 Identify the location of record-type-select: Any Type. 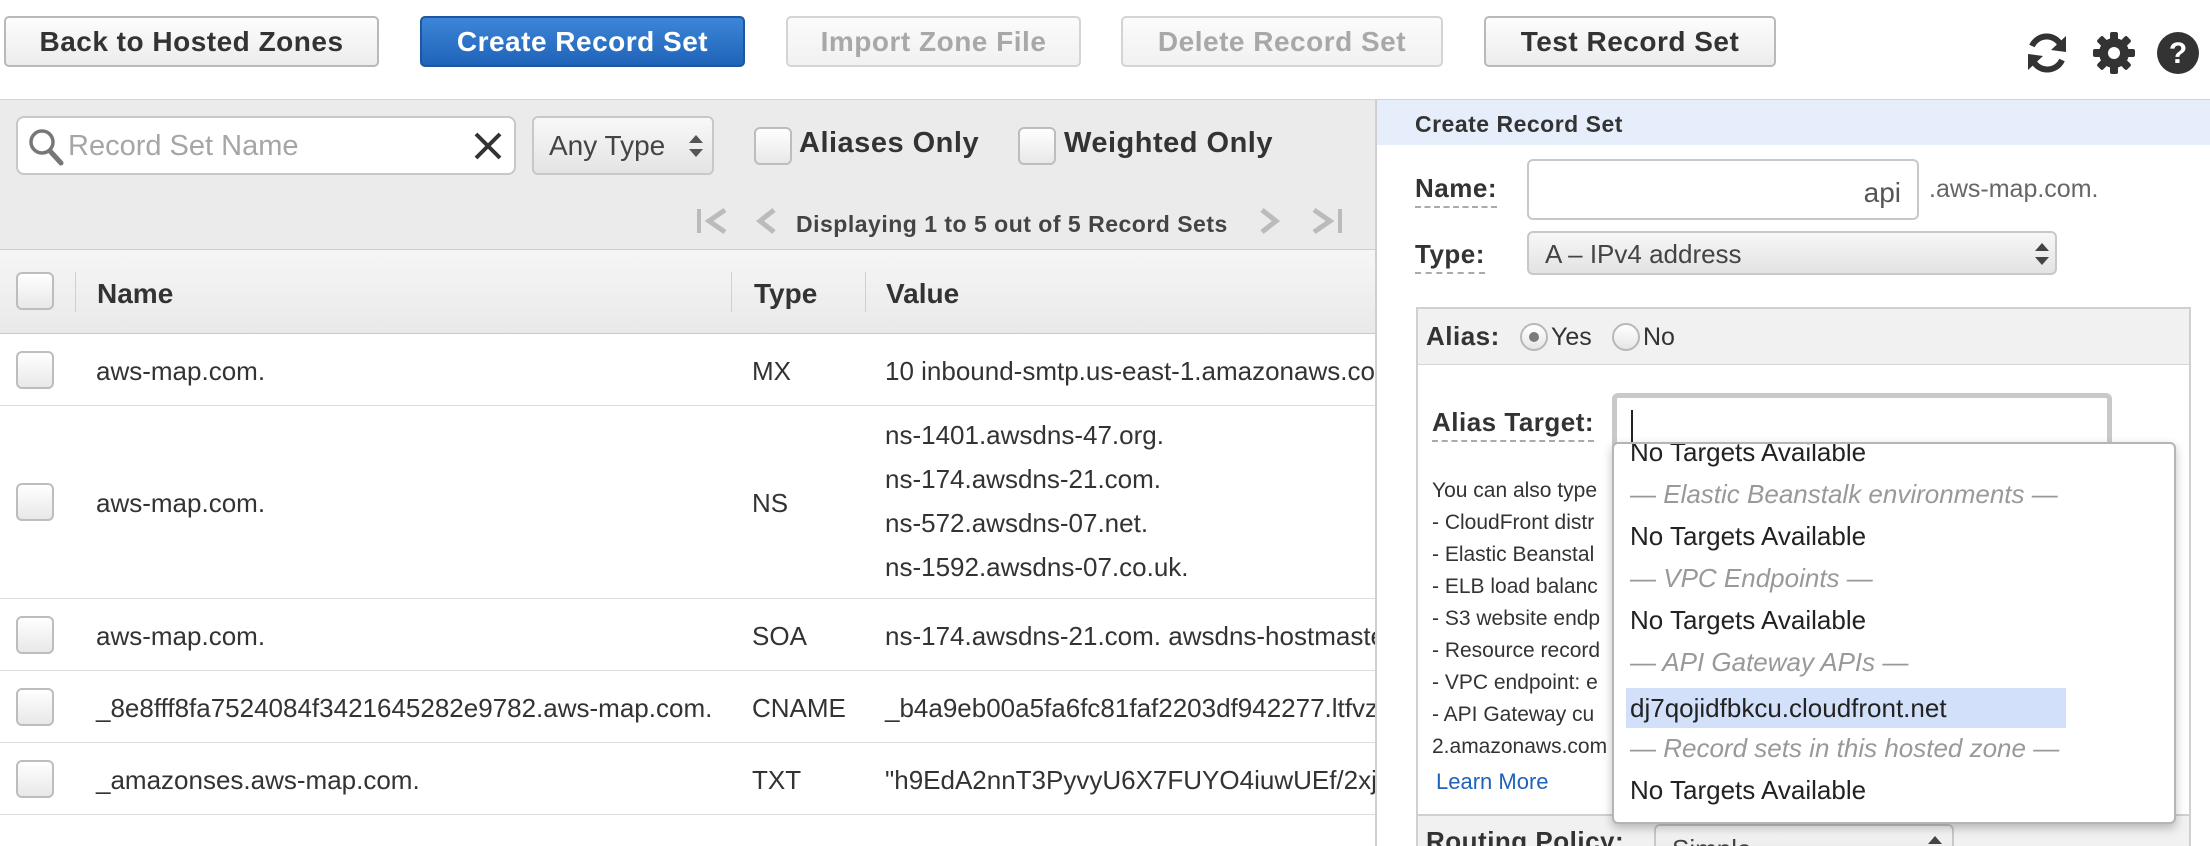
(623, 145).